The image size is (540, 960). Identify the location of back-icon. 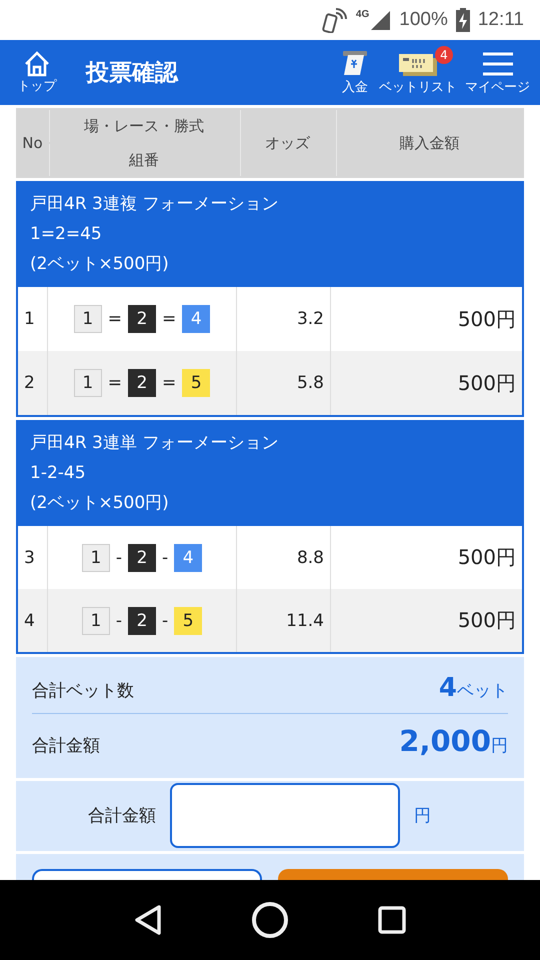
(148, 920).